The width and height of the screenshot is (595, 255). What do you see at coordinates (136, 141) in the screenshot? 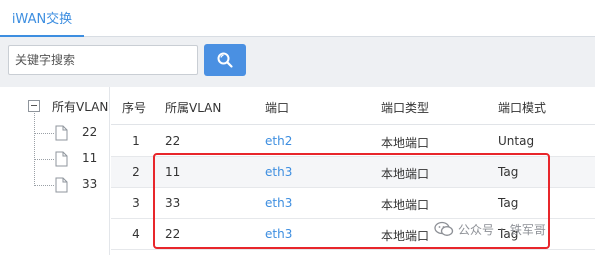
I see `cell-index: 1` at bounding box center [136, 141].